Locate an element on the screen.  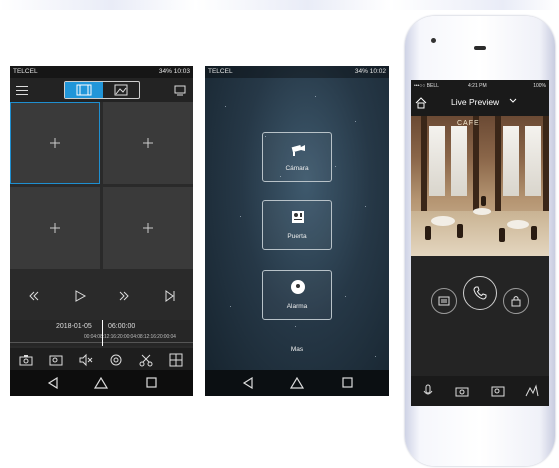
status-bar: •••○○ BELL 4:21 PM 100% is located at coordinates (480, 86).